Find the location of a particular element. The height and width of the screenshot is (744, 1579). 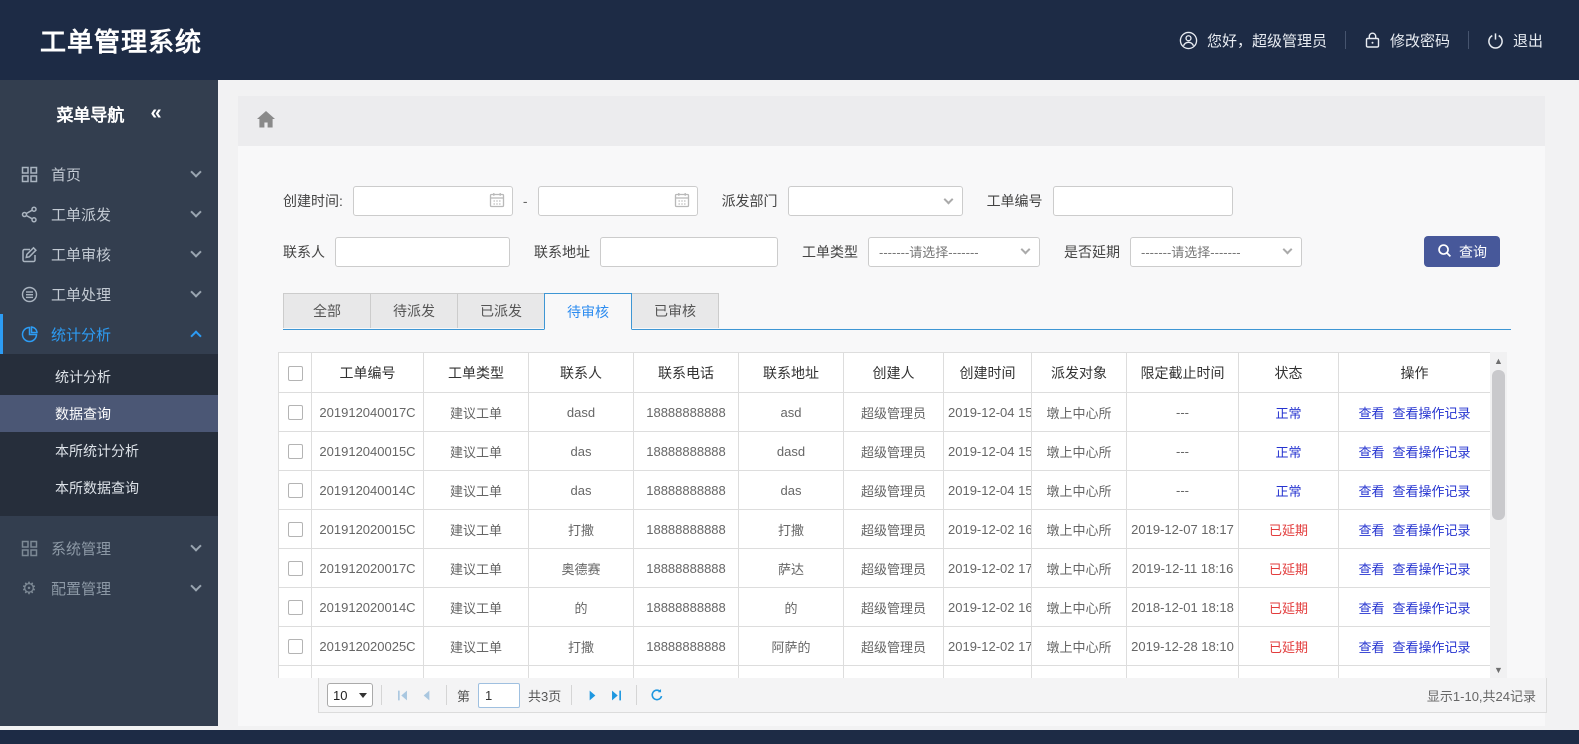

gear-icon: ⚙ is located at coordinates (29, 588).